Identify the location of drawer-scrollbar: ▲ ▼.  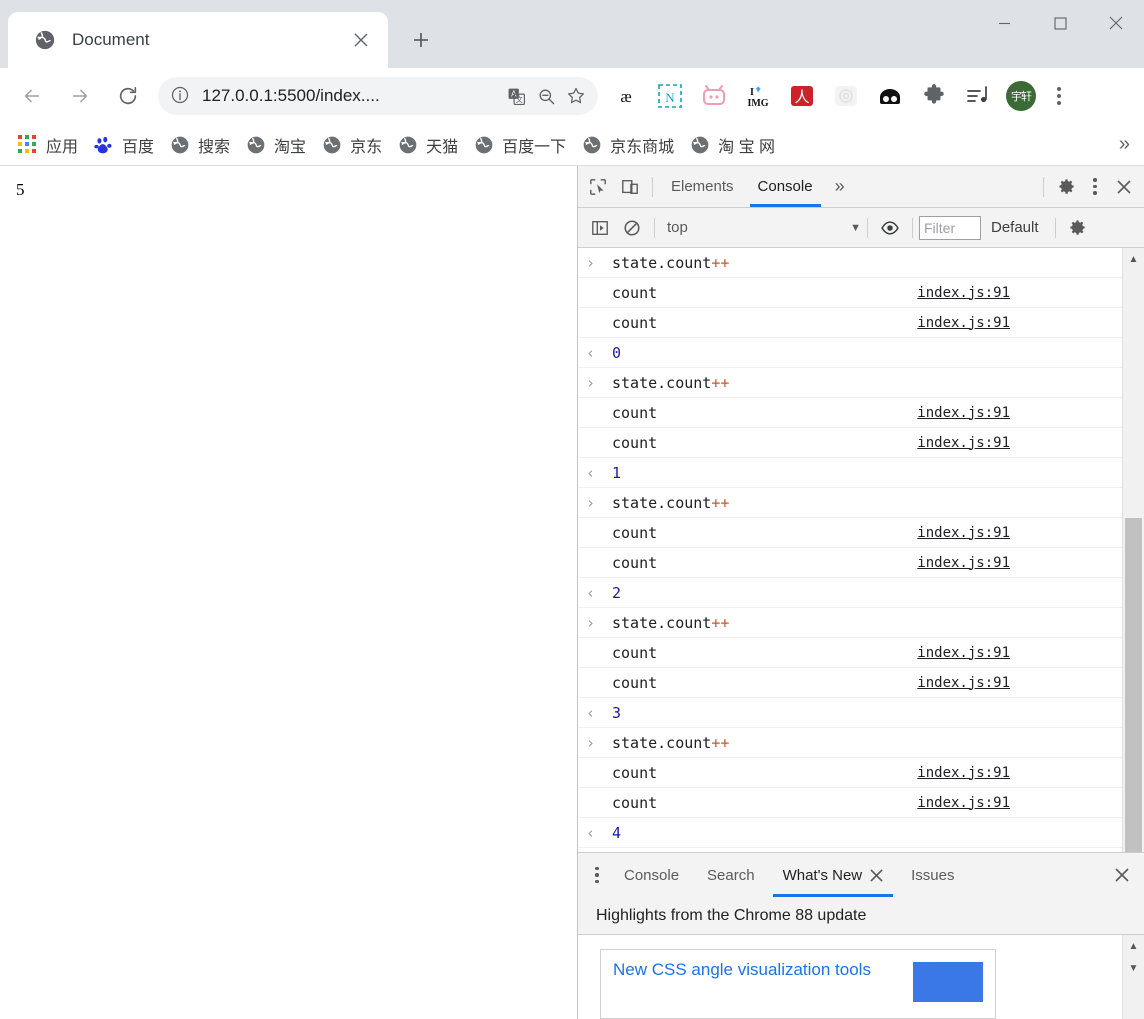
(1133, 977).